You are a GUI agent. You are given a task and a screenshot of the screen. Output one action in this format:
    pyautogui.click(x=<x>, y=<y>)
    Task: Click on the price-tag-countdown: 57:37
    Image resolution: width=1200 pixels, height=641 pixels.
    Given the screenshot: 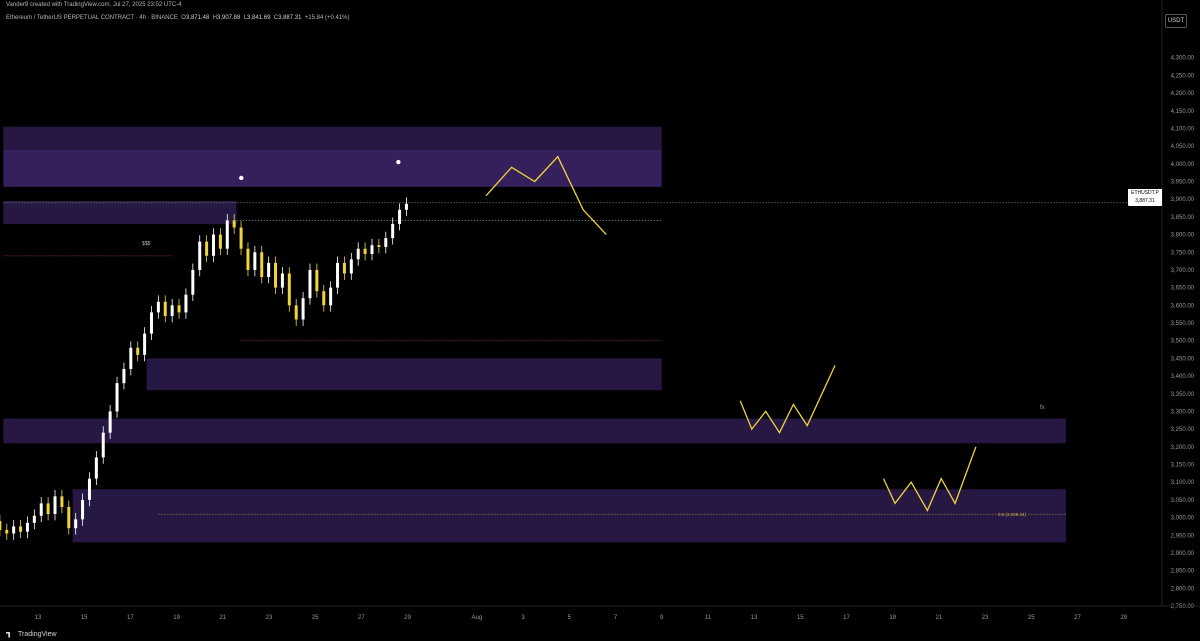 What is the action you would take?
    pyautogui.click(x=1145, y=209)
    